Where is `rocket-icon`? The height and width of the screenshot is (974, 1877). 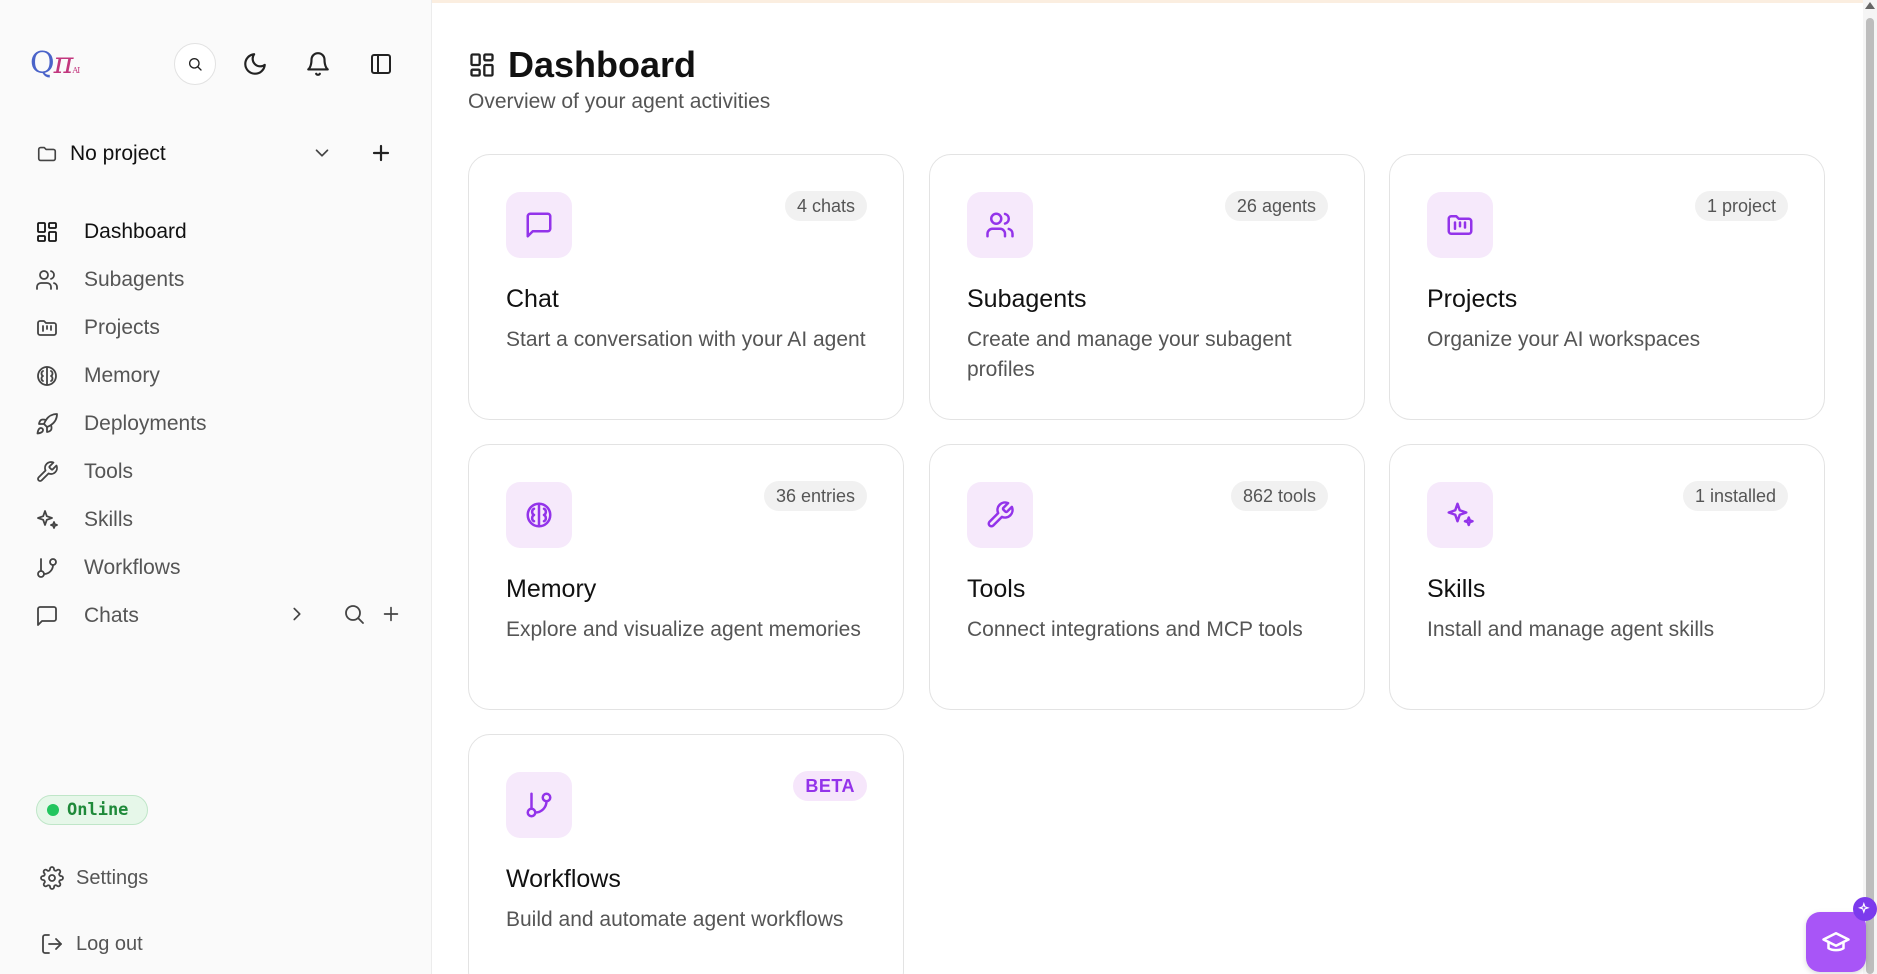
rocket-icon is located at coordinates (47, 424).